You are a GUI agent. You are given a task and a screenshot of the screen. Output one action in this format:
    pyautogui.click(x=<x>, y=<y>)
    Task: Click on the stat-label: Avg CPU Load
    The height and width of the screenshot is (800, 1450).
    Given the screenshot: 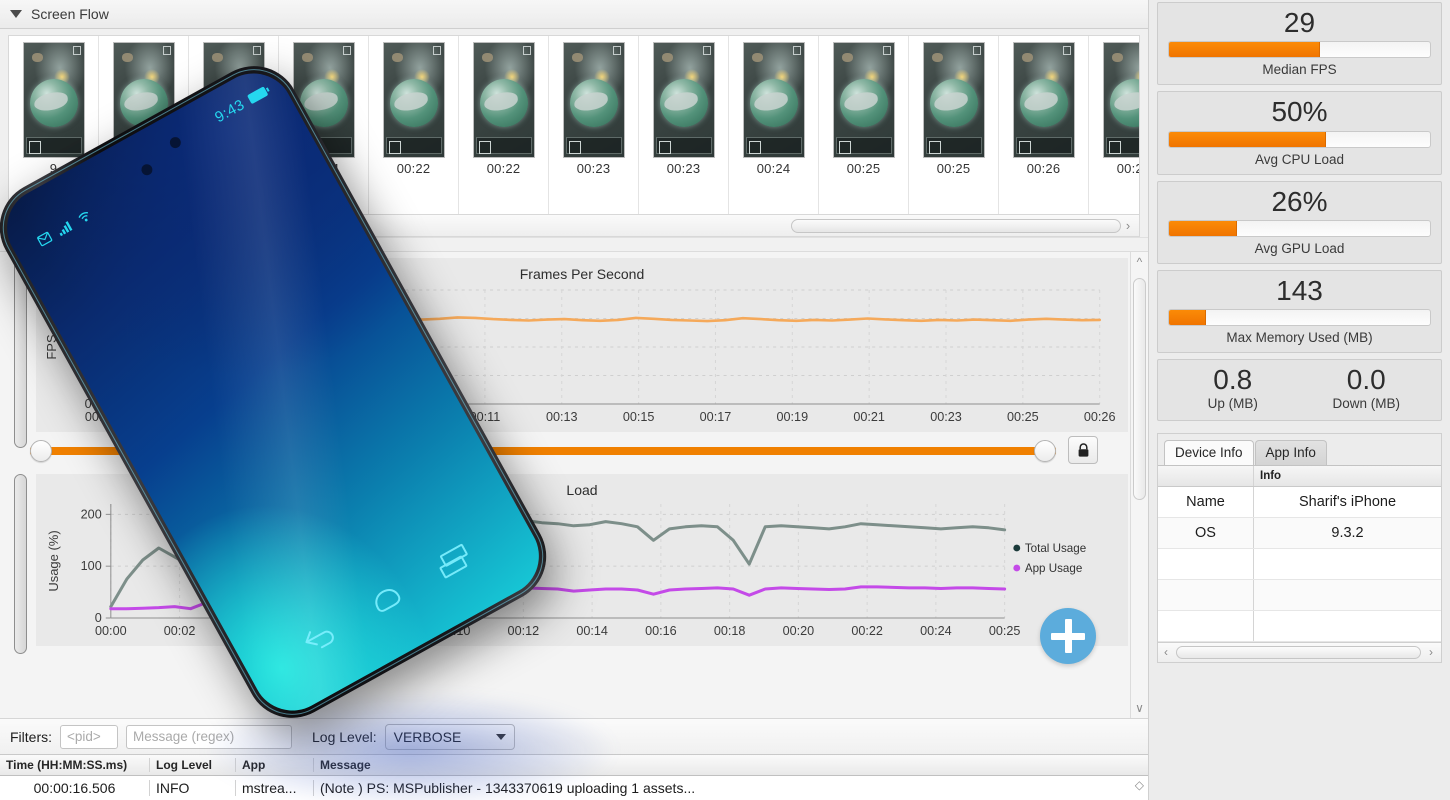 What is the action you would take?
    pyautogui.click(x=1299, y=159)
    